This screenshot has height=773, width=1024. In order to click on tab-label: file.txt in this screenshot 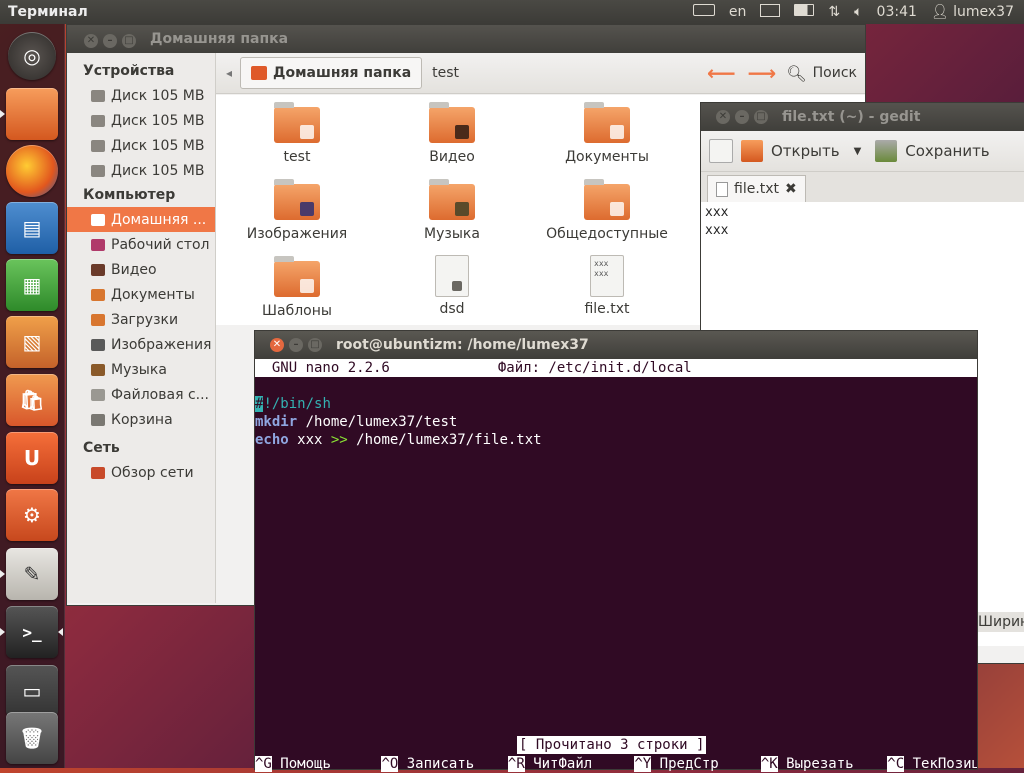, I will do `click(757, 189)`.